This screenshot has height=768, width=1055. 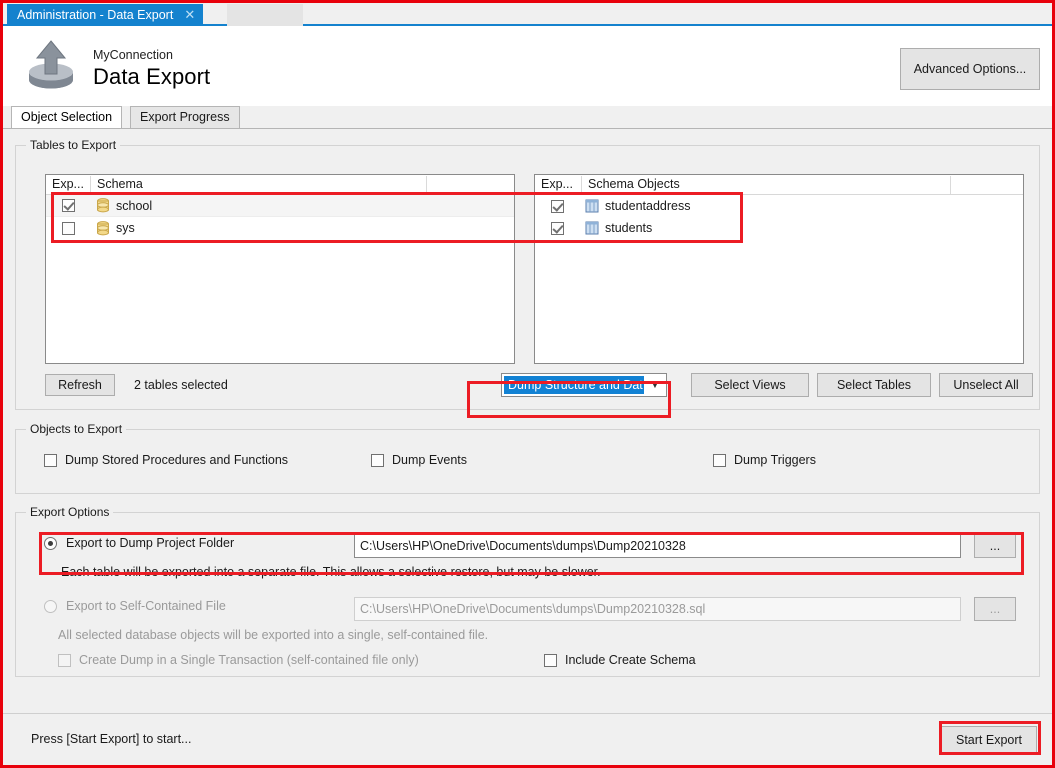 I want to click on dump-triggers-label: Dump Triggers, so click(x=775, y=460).